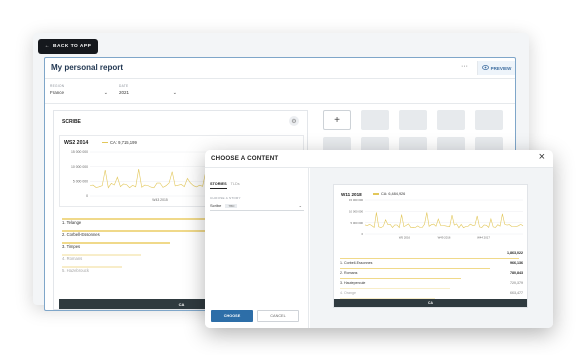  I want to click on series-line, so click(444, 220).